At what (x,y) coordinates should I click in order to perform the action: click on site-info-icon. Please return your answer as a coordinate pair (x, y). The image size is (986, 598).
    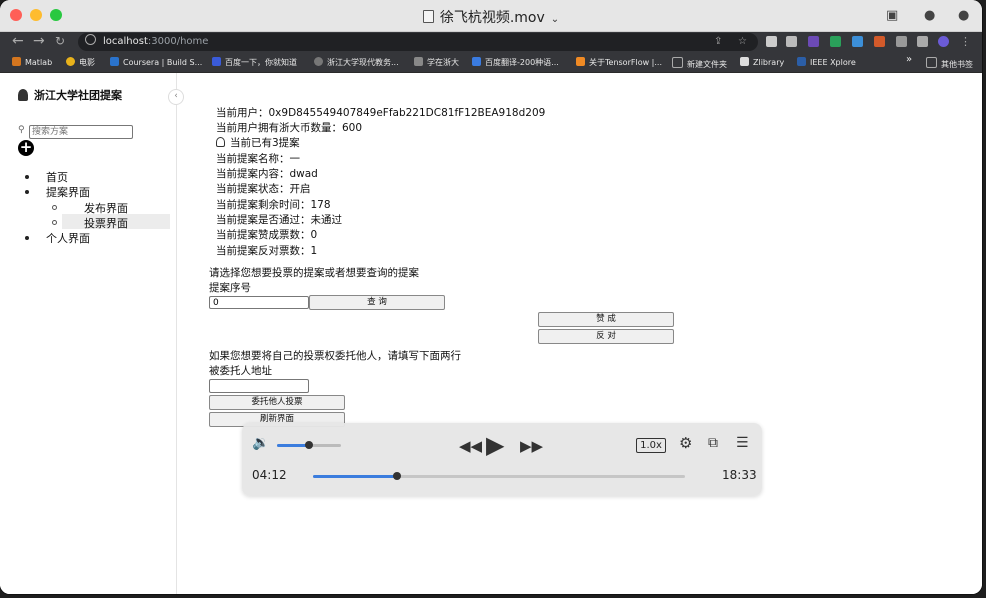
    Looking at the image, I should click on (90, 39).